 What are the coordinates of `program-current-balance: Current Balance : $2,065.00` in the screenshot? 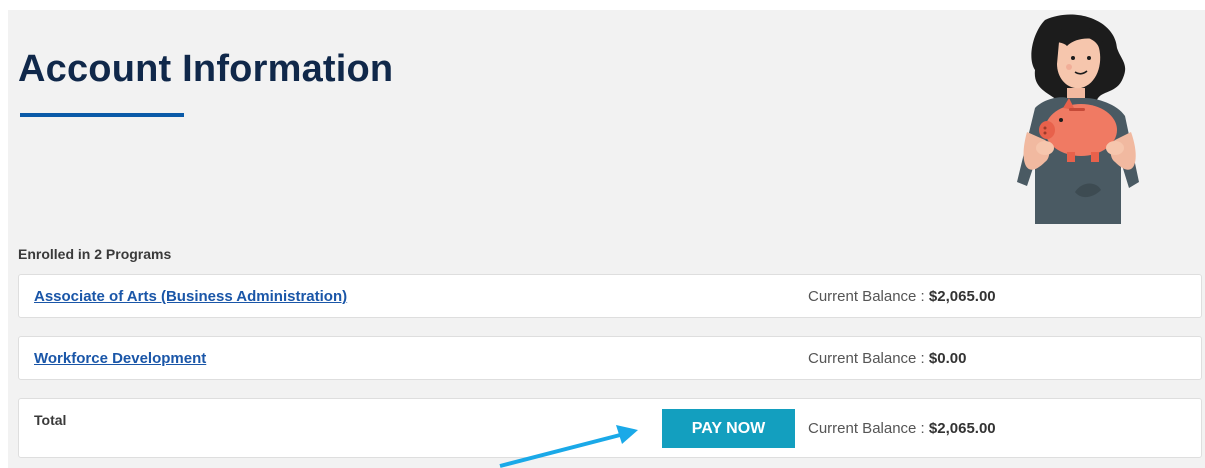 It's located at (902, 296).